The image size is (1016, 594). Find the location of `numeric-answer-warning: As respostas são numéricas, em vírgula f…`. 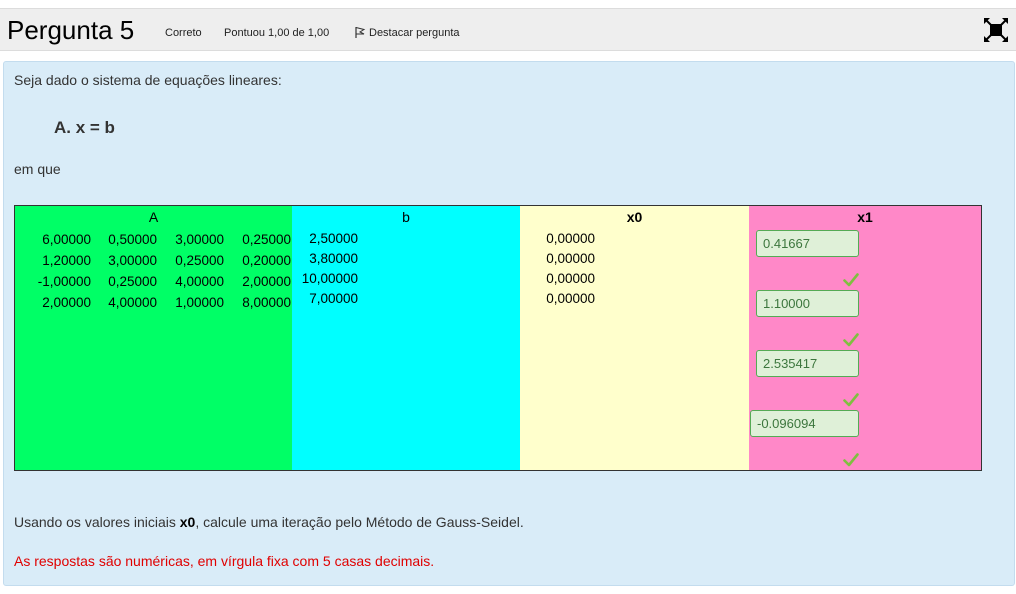

numeric-answer-warning: As respostas são numéricas, em vírgula f… is located at coordinates (224, 561).